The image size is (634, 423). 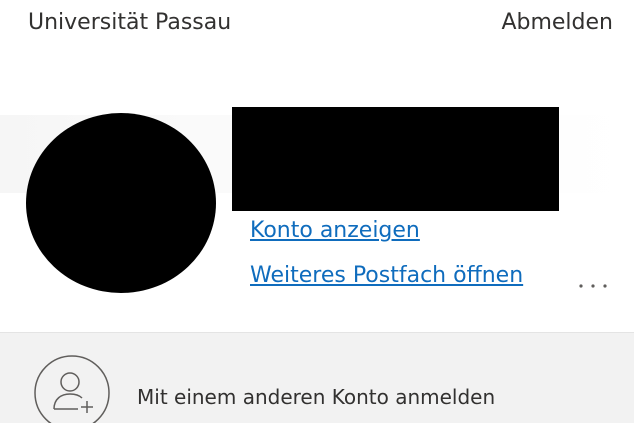 I want to click on open-other-mailbox-link: Weiteres Postfach öffnen, so click(x=386, y=275).